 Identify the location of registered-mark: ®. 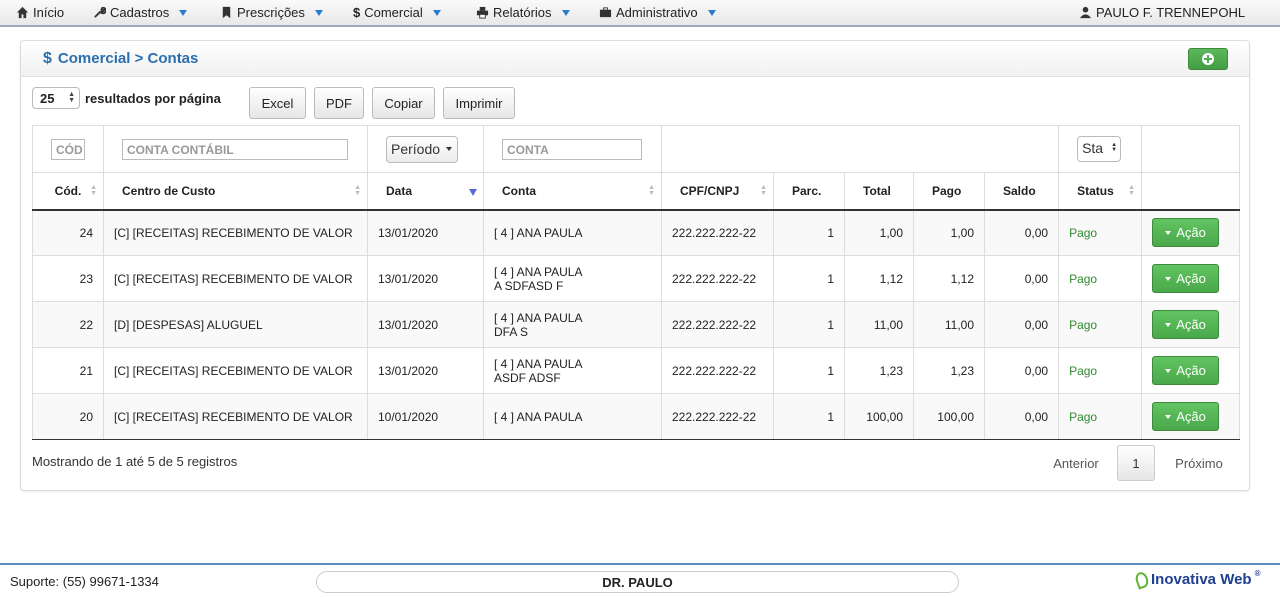
(1257, 573).